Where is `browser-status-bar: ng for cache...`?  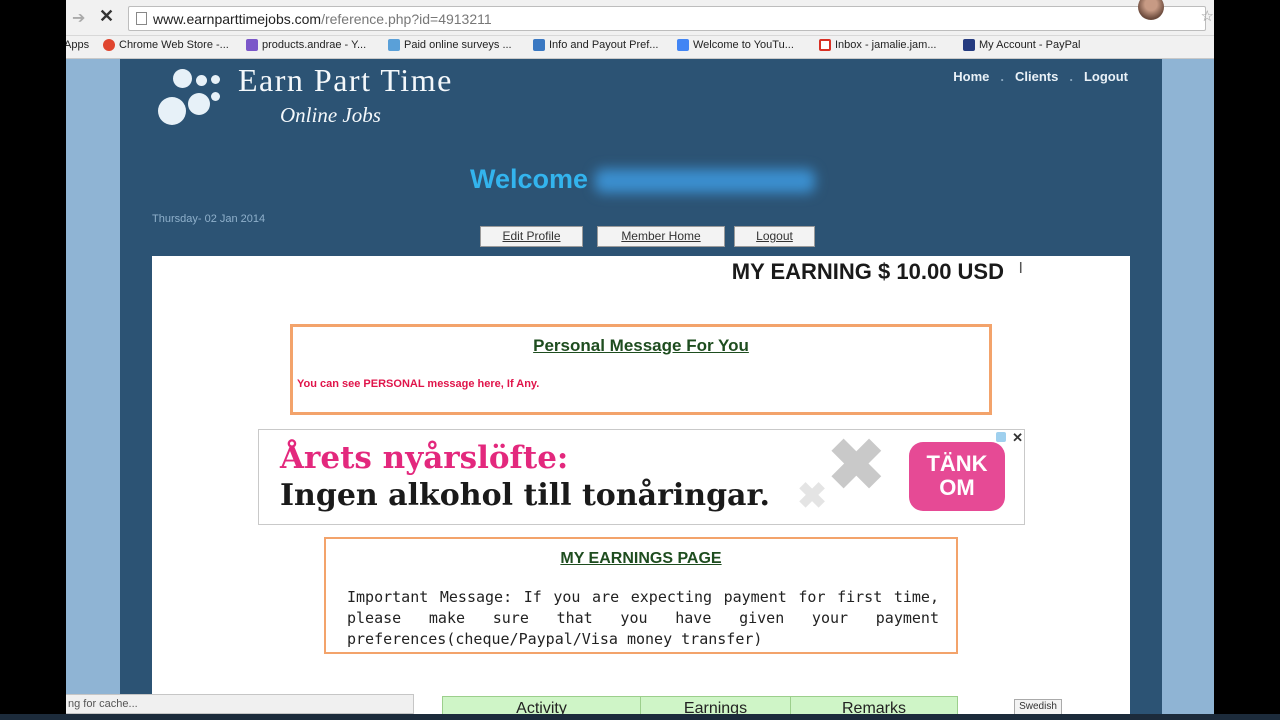 browser-status-bar: ng for cache... is located at coordinates (240, 704).